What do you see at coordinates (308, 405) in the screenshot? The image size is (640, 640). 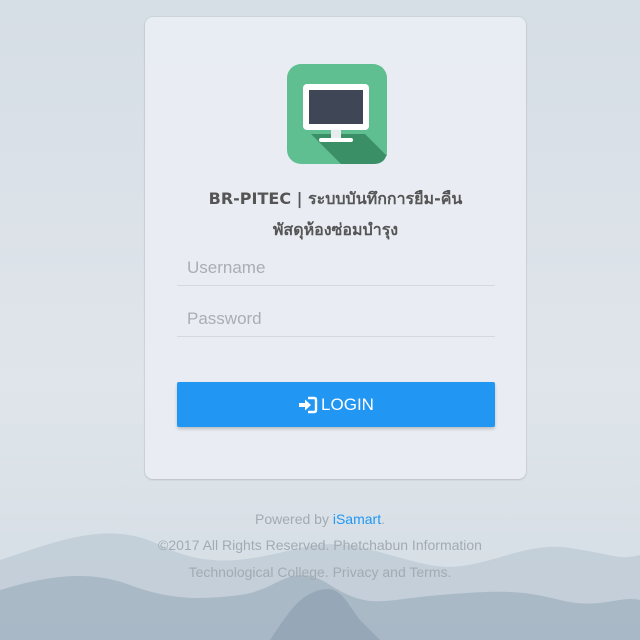 I see `sign-in-icon` at bounding box center [308, 405].